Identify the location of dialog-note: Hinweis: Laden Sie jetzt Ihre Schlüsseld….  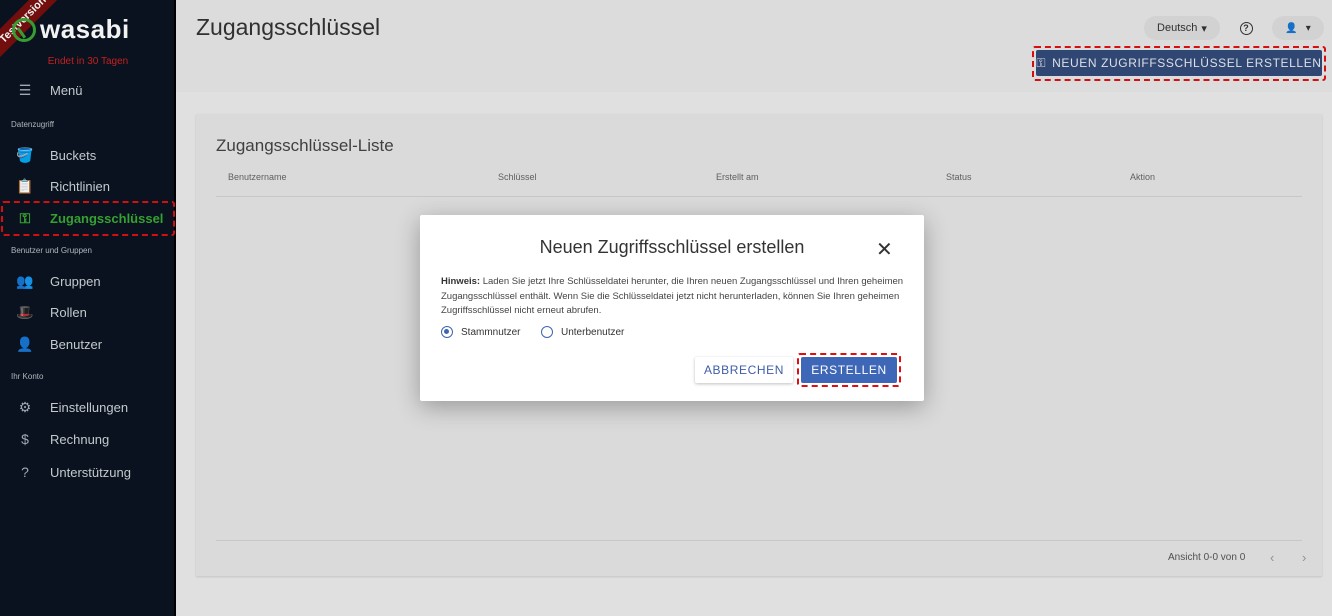
(673, 297).